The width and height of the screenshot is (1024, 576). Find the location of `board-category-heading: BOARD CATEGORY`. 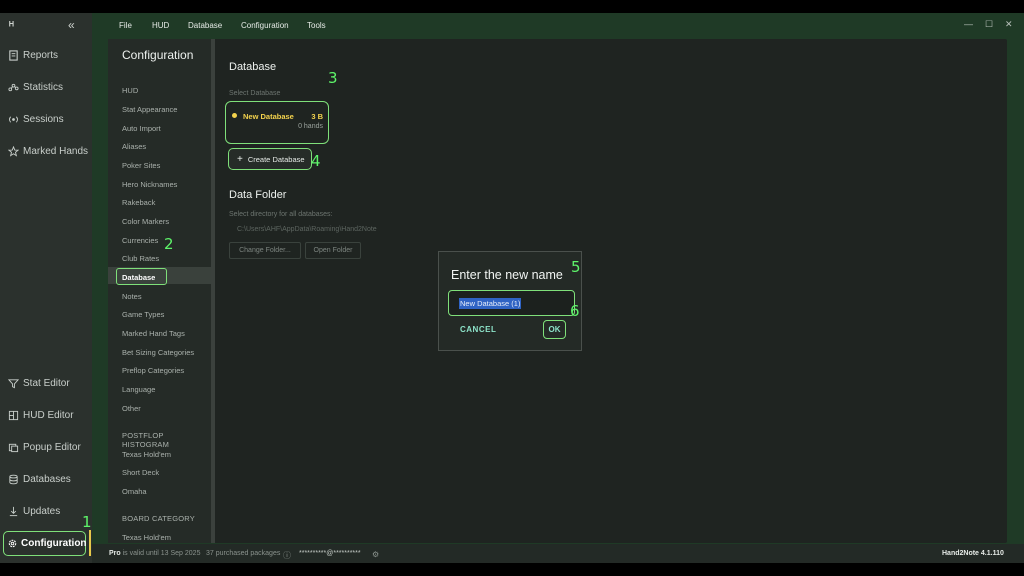

board-category-heading: BOARD CATEGORY is located at coordinates (158, 518).